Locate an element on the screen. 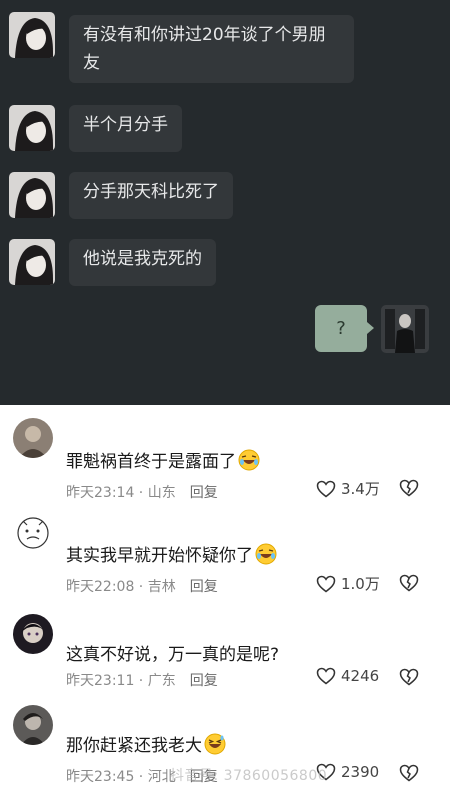  my-reply-bubble: ? is located at coordinates (341, 328).